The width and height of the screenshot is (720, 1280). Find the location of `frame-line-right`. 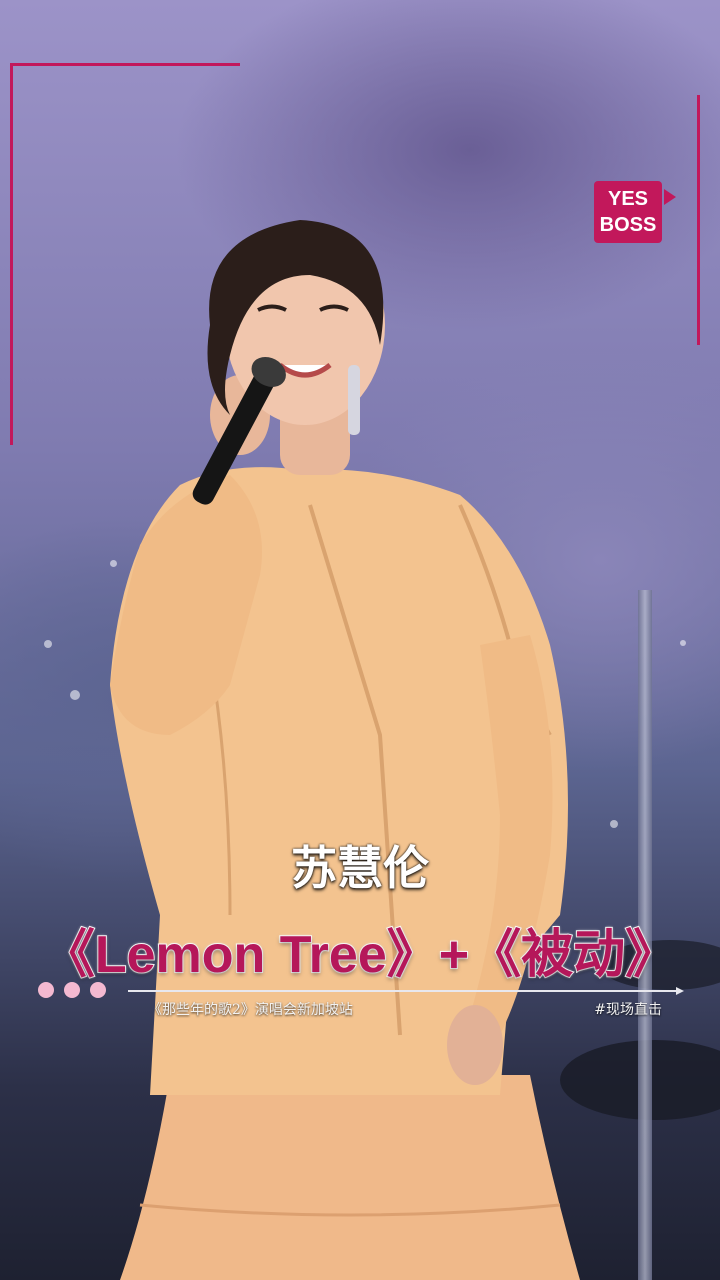

frame-line-right is located at coordinates (698, 220).